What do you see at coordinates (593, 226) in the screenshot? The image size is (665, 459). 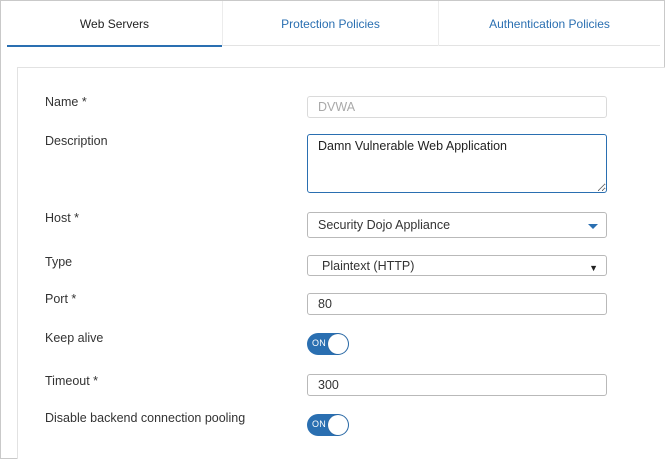 I see `caret-down-icon` at bounding box center [593, 226].